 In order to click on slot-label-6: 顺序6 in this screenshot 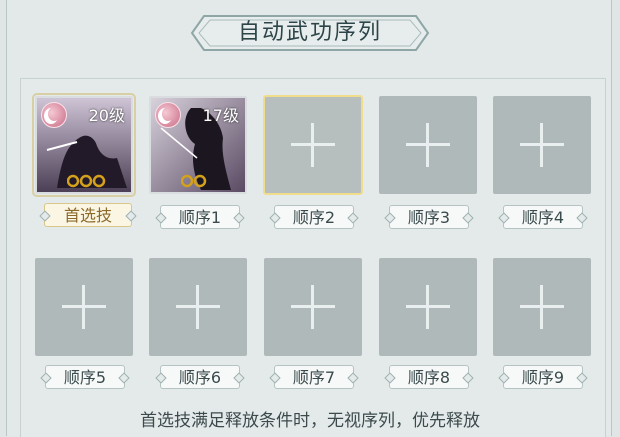, I will do `click(200, 377)`.